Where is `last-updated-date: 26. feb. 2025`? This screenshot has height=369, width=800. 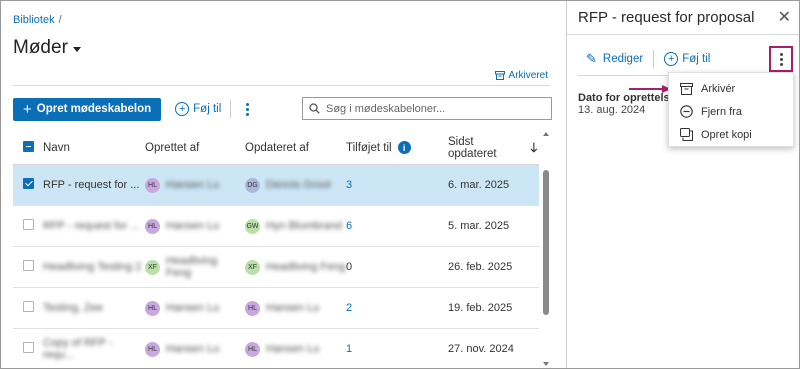 last-updated-date: 26. feb. 2025 is located at coordinates (480, 267).